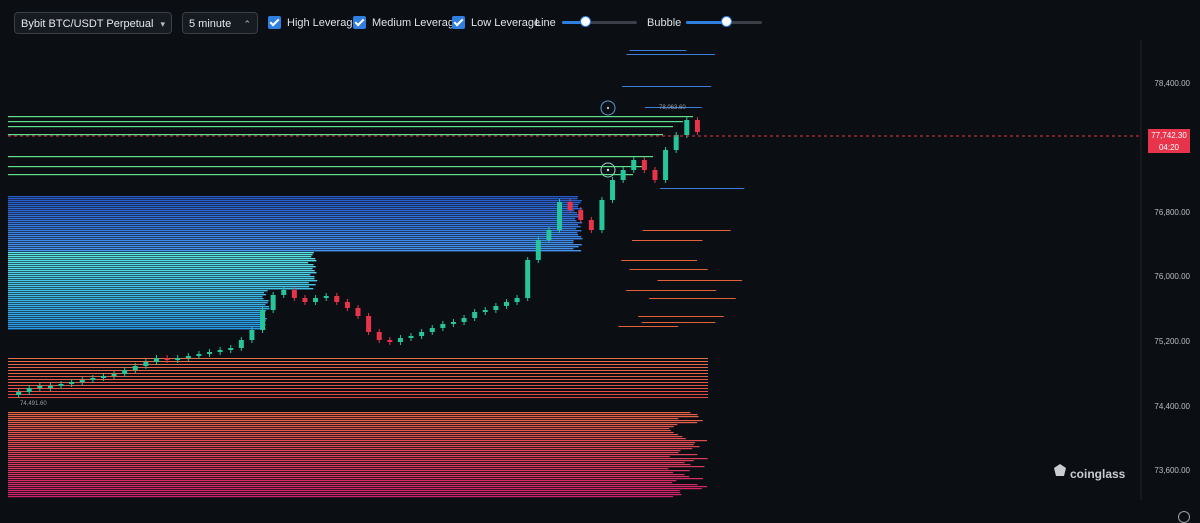 The image size is (1200, 523). What do you see at coordinates (359, 22) in the screenshot?
I see `medium-leverage-checkbox` at bounding box center [359, 22].